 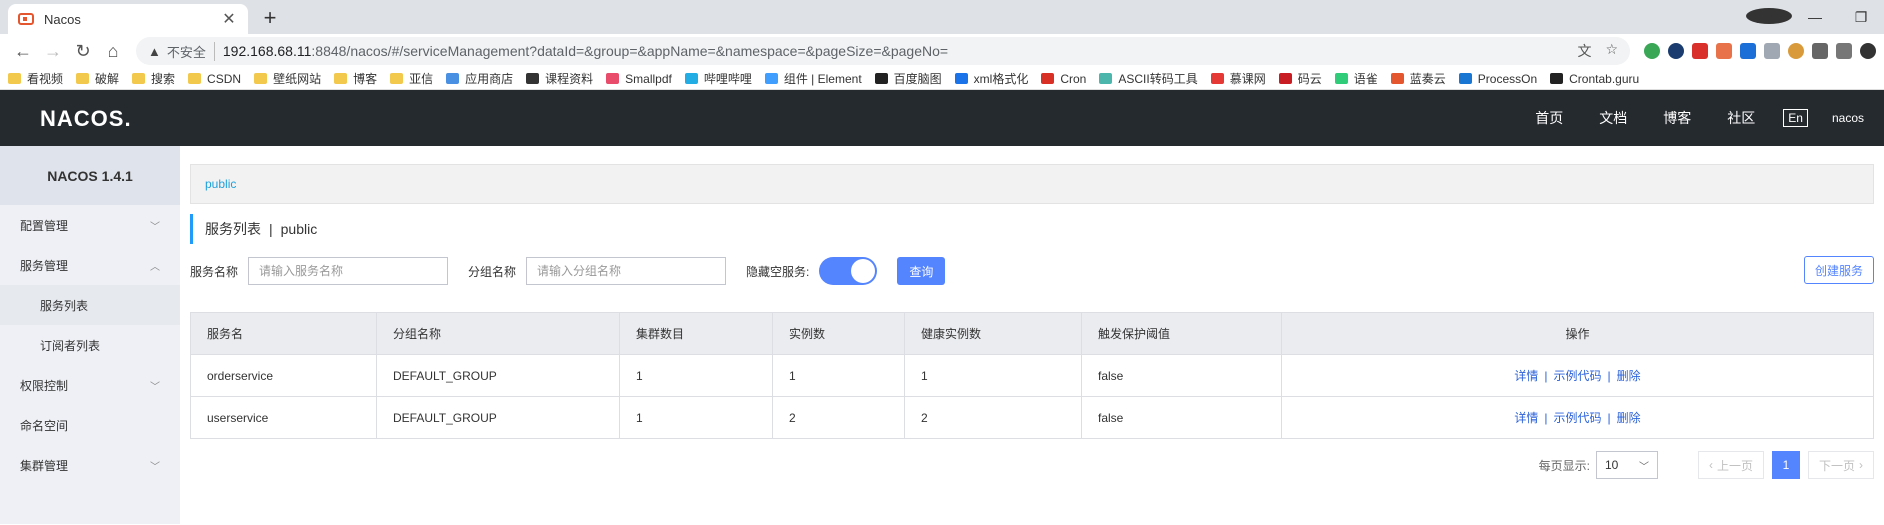 What do you see at coordinates (1868, 51) in the screenshot?
I see `avatar-icon` at bounding box center [1868, 51].